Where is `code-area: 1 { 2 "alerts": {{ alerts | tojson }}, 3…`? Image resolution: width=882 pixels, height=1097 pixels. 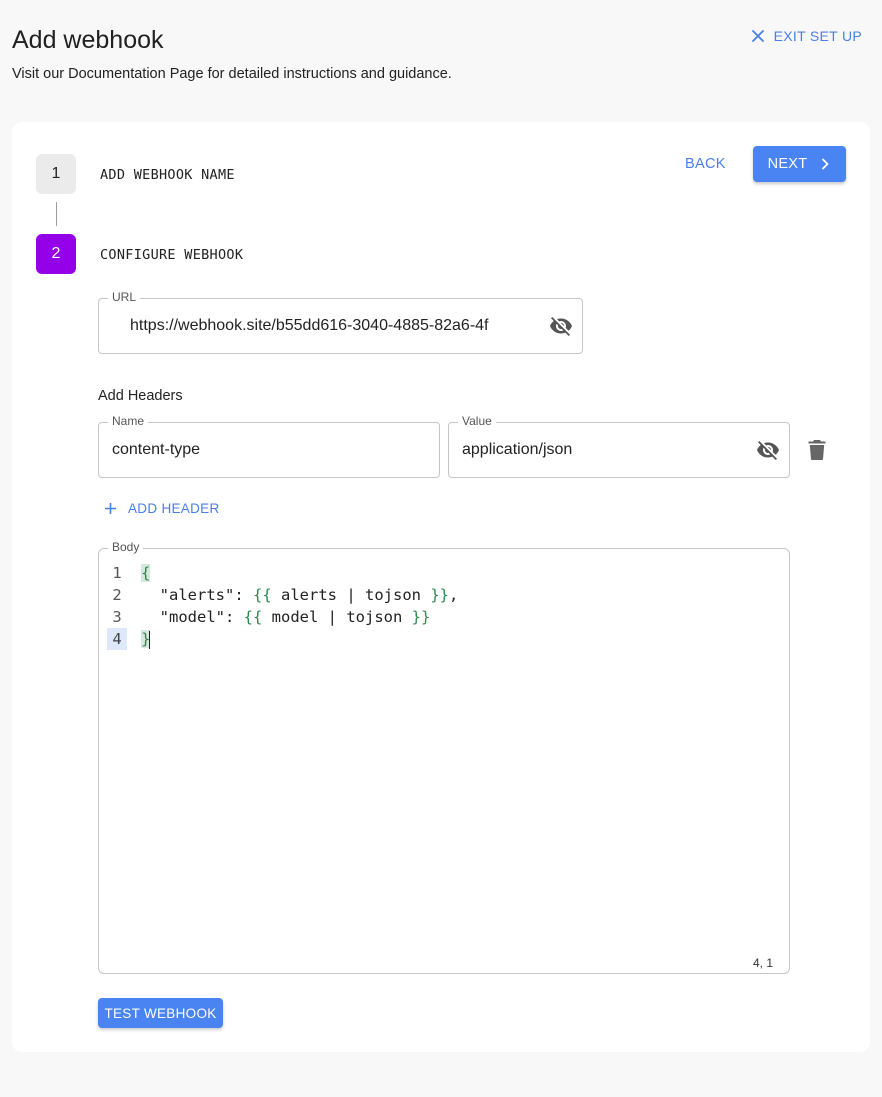
code-area: 1 { 2 "alerts": {{ alerts | tojson }}, 3… is located at coordinates (444, 606).